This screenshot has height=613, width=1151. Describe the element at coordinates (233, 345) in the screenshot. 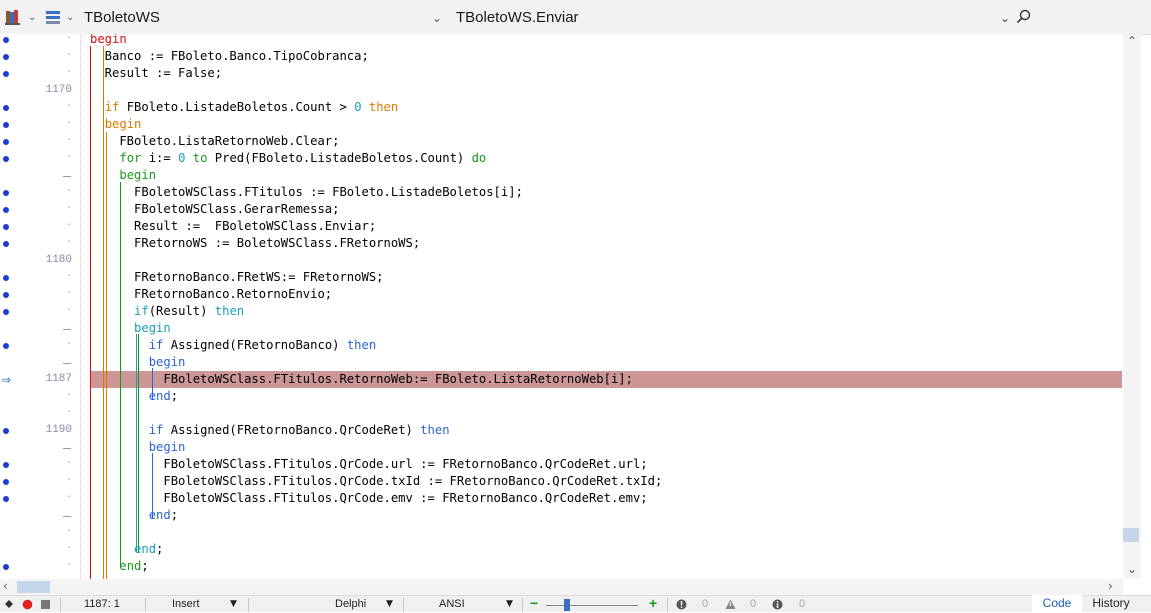

I see `code-line: if Assigned(FRetornoBanco) then` at that location.